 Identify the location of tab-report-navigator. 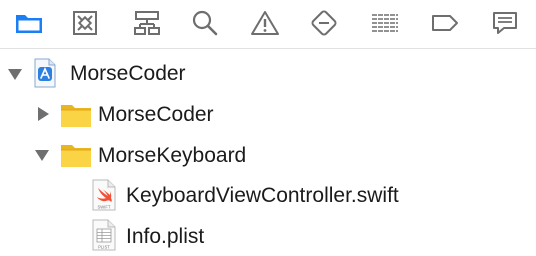
(505, 23).